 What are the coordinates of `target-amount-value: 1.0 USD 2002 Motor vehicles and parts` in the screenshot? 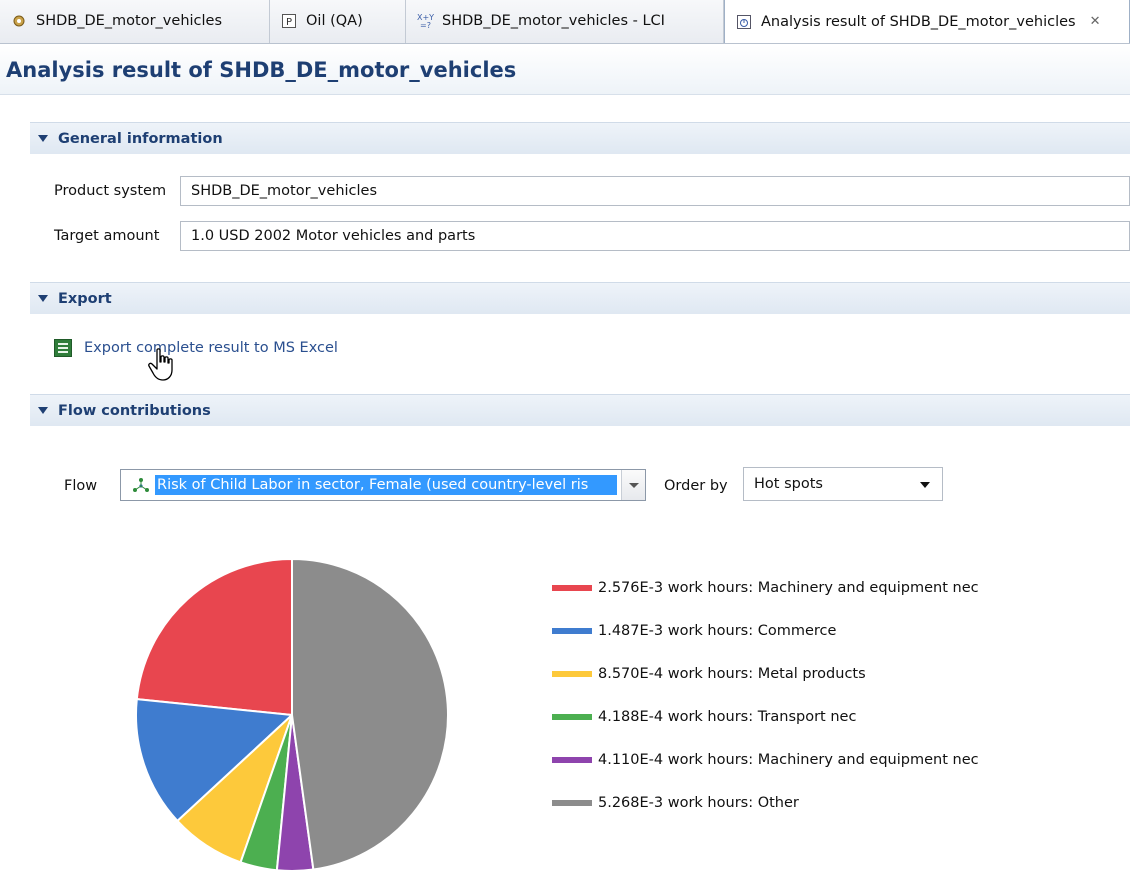 It's located at (333, 236).